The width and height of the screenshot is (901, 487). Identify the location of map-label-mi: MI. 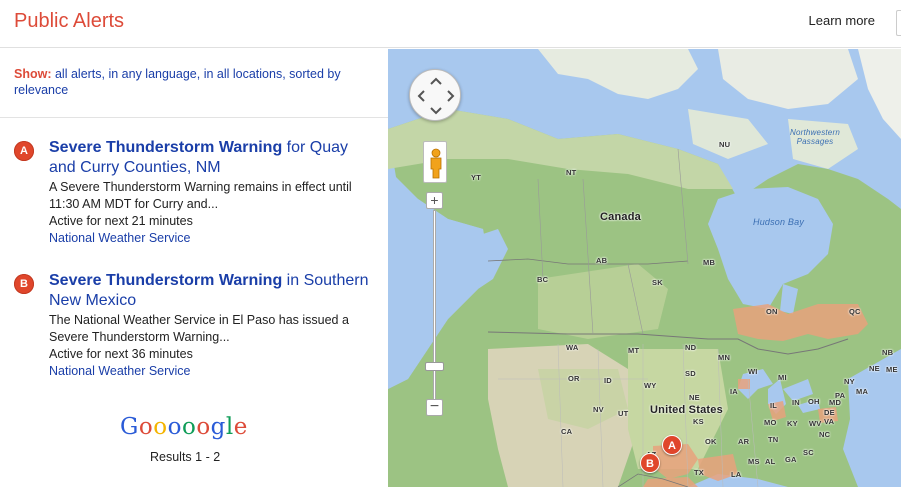
(782, 377).